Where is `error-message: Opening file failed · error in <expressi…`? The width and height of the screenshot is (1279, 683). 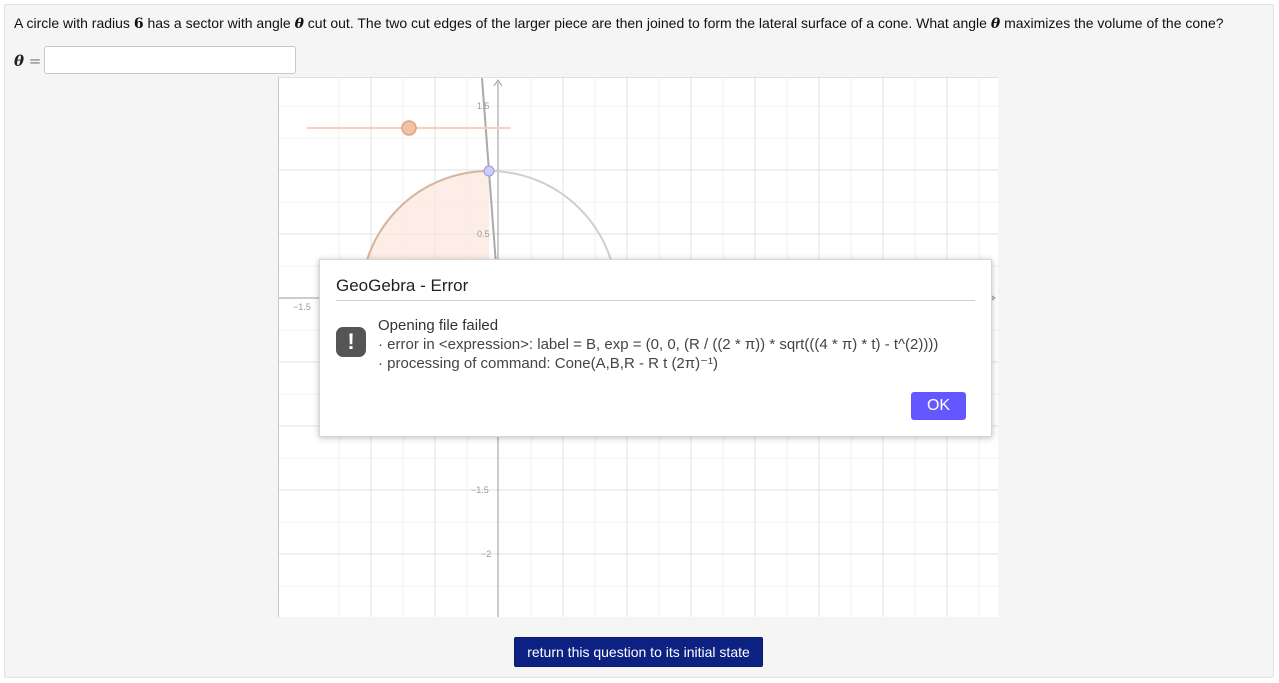 error-message: Opening file failed · error in <expressi… is located at coordinates (658, 344).